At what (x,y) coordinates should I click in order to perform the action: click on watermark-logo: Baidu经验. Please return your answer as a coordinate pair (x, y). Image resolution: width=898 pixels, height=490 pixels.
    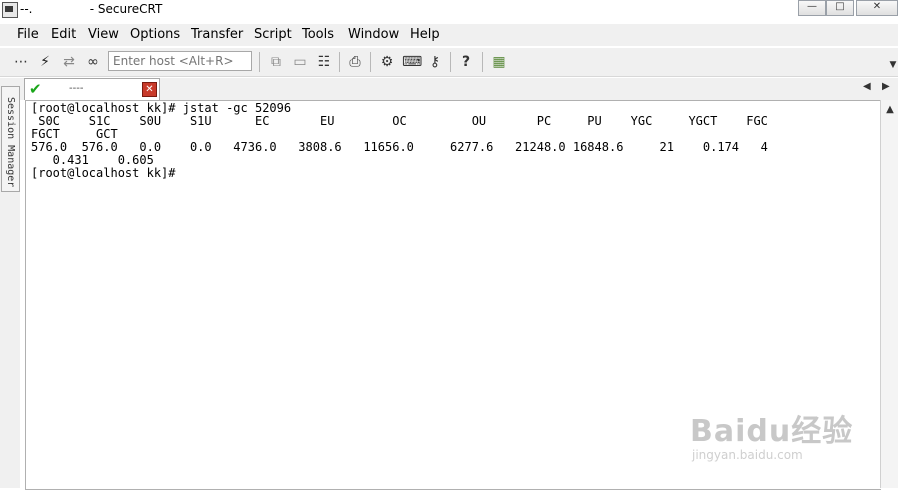
    Looking at the image, I should click on (772, 431).